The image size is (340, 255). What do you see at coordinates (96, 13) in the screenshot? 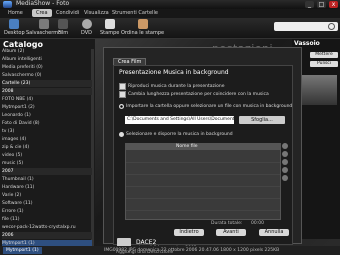
I see `menu-visualizza: Visualizza` at bounding box center [96, 13].